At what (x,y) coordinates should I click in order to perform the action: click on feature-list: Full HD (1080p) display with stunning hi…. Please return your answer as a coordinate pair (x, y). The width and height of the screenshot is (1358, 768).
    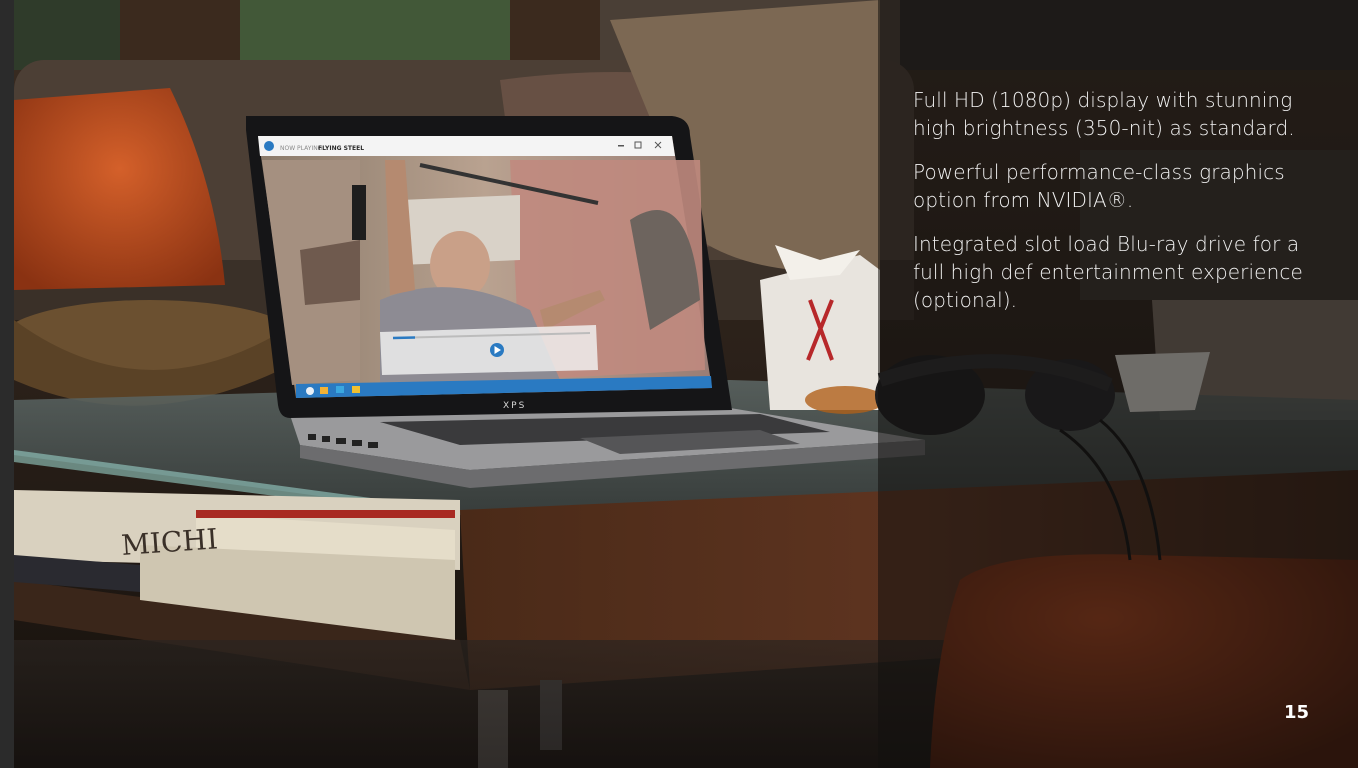
    Looking at the image, I should click on (1118, 208).